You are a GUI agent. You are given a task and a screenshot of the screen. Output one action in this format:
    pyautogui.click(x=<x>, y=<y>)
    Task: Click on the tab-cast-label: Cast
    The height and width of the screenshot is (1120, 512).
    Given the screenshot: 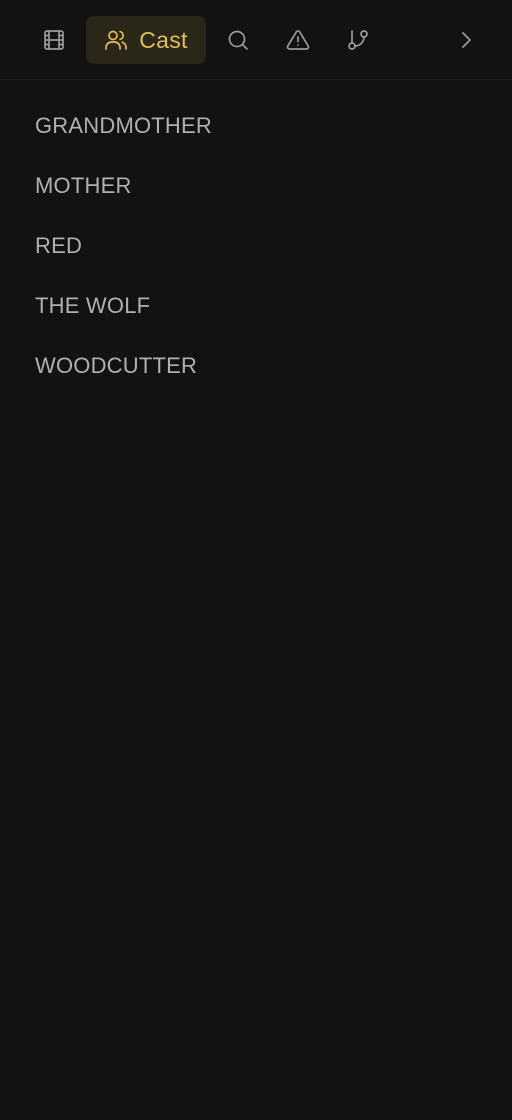 What is the action you would take?
    pyautogui.click(x=163, y=39)
    